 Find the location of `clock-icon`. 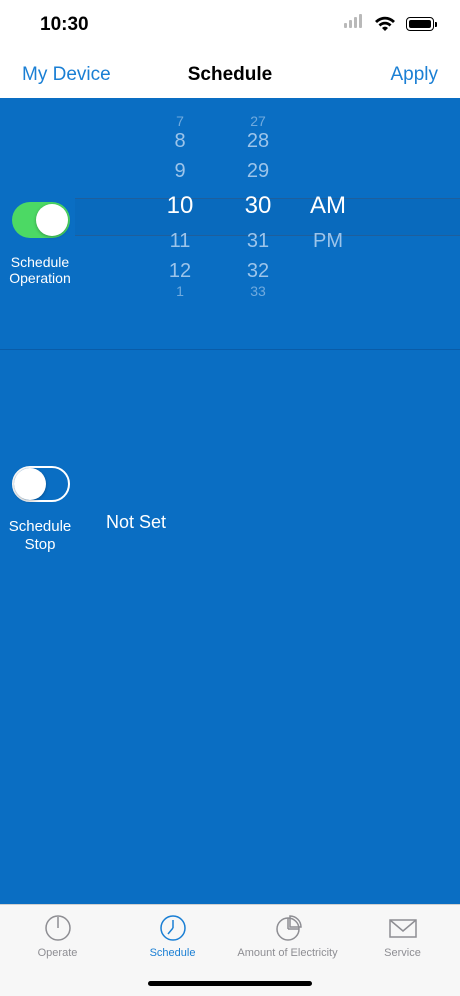

clock-icon is located at coordinates (173, 928).